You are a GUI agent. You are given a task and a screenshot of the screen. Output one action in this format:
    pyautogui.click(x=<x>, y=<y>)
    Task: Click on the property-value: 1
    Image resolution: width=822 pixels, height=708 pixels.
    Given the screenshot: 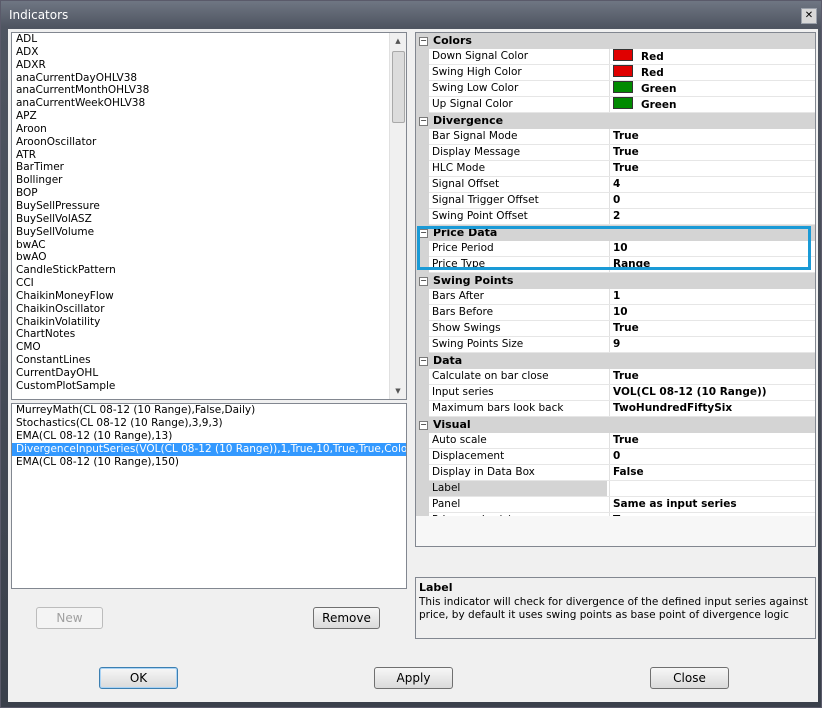 What is the action you would take?
    pyautogui.click(x=614, y=296)
    